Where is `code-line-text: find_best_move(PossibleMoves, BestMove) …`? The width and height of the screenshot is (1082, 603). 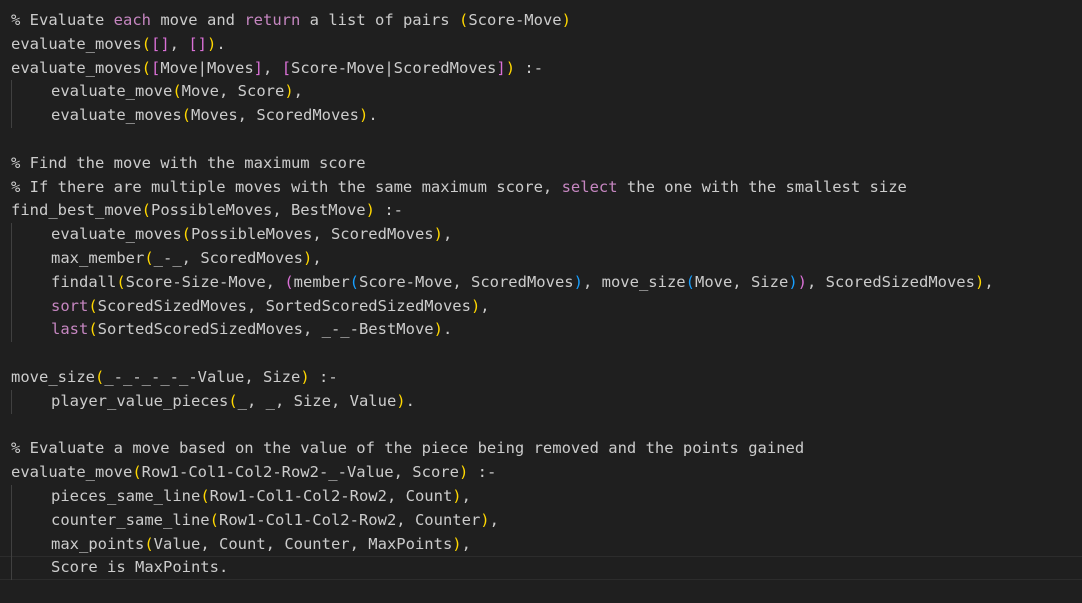 code-line-text: find_best_move(PossibleMoves, BestMove) … is located at coordinates (207, 210).